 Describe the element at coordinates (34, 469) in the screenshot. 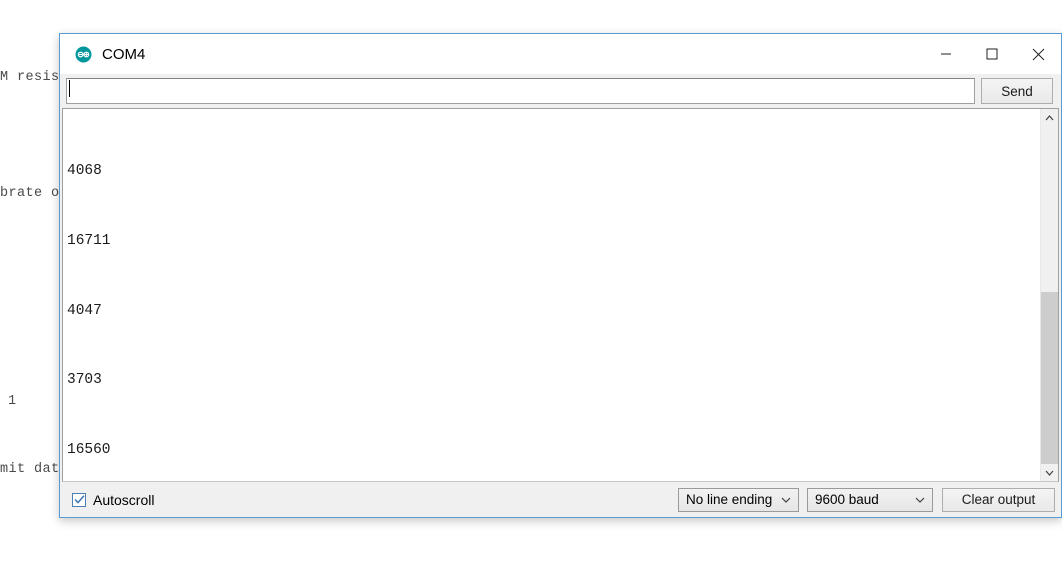

I see `background-code-line: mit data` at that location.